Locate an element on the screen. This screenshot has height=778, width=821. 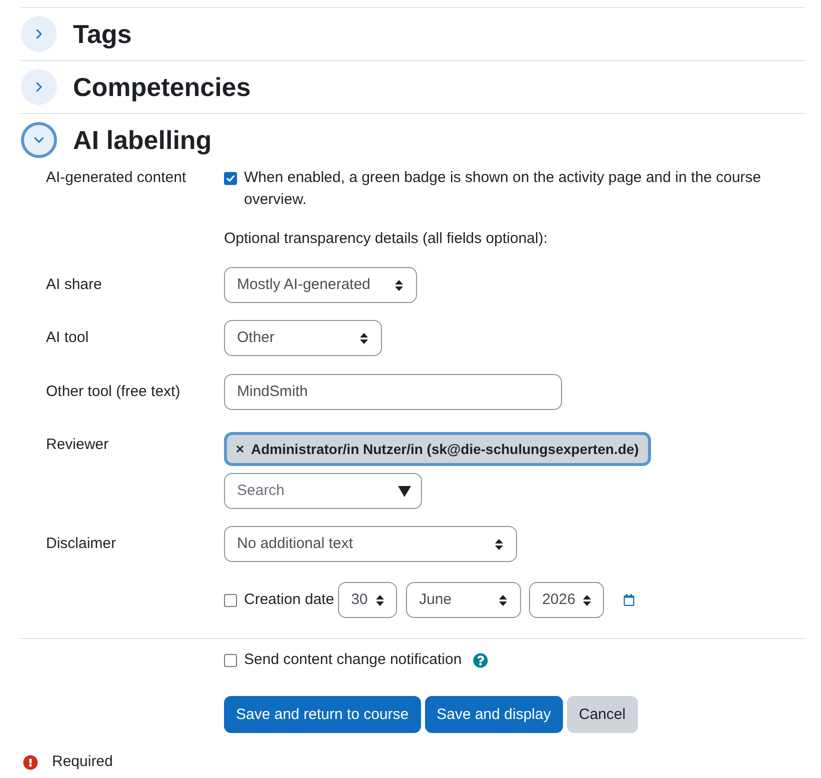
text-input: MindSmith is located at coordinates (393, 392).